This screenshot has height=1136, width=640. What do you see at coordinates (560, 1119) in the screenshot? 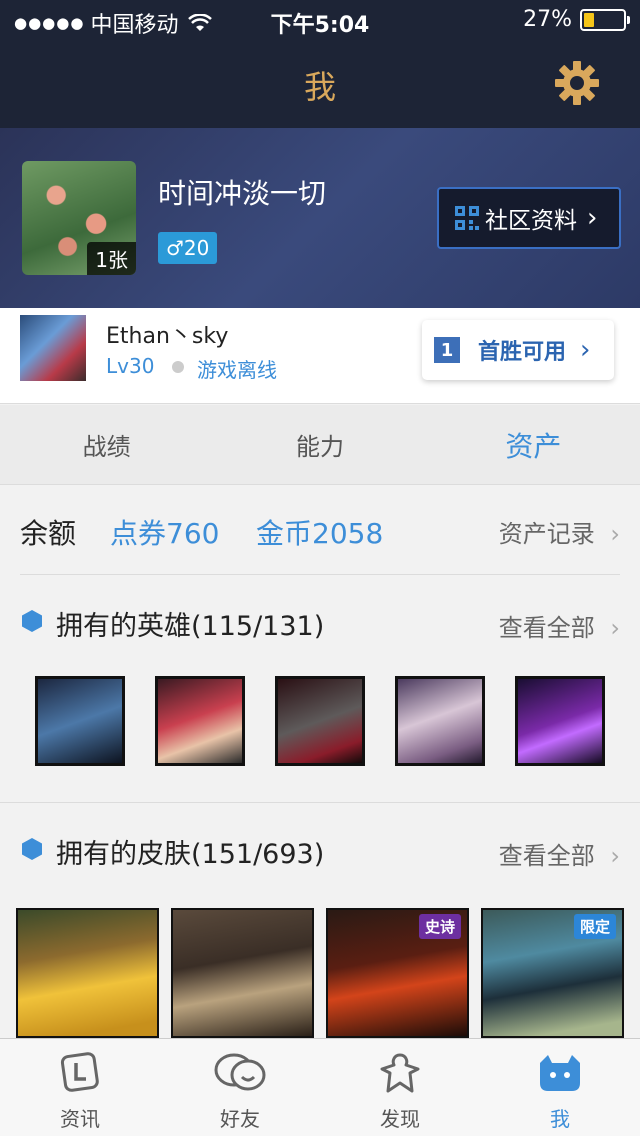
I see `bottom-tab-label: 我` at bounding box center [560, 1119].